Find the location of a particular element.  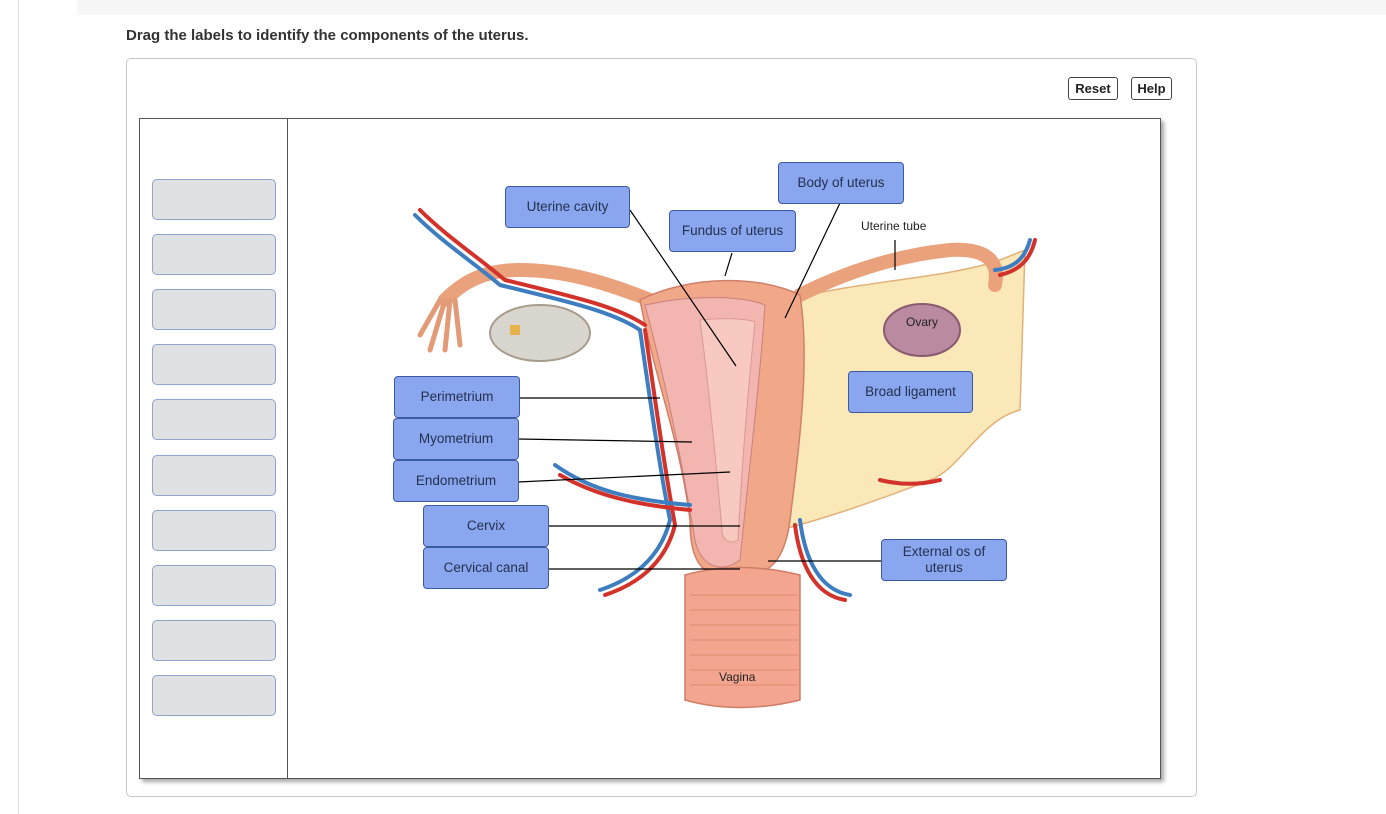

label-perimetrium: Perimetrium is located at coordinates (457, 397).